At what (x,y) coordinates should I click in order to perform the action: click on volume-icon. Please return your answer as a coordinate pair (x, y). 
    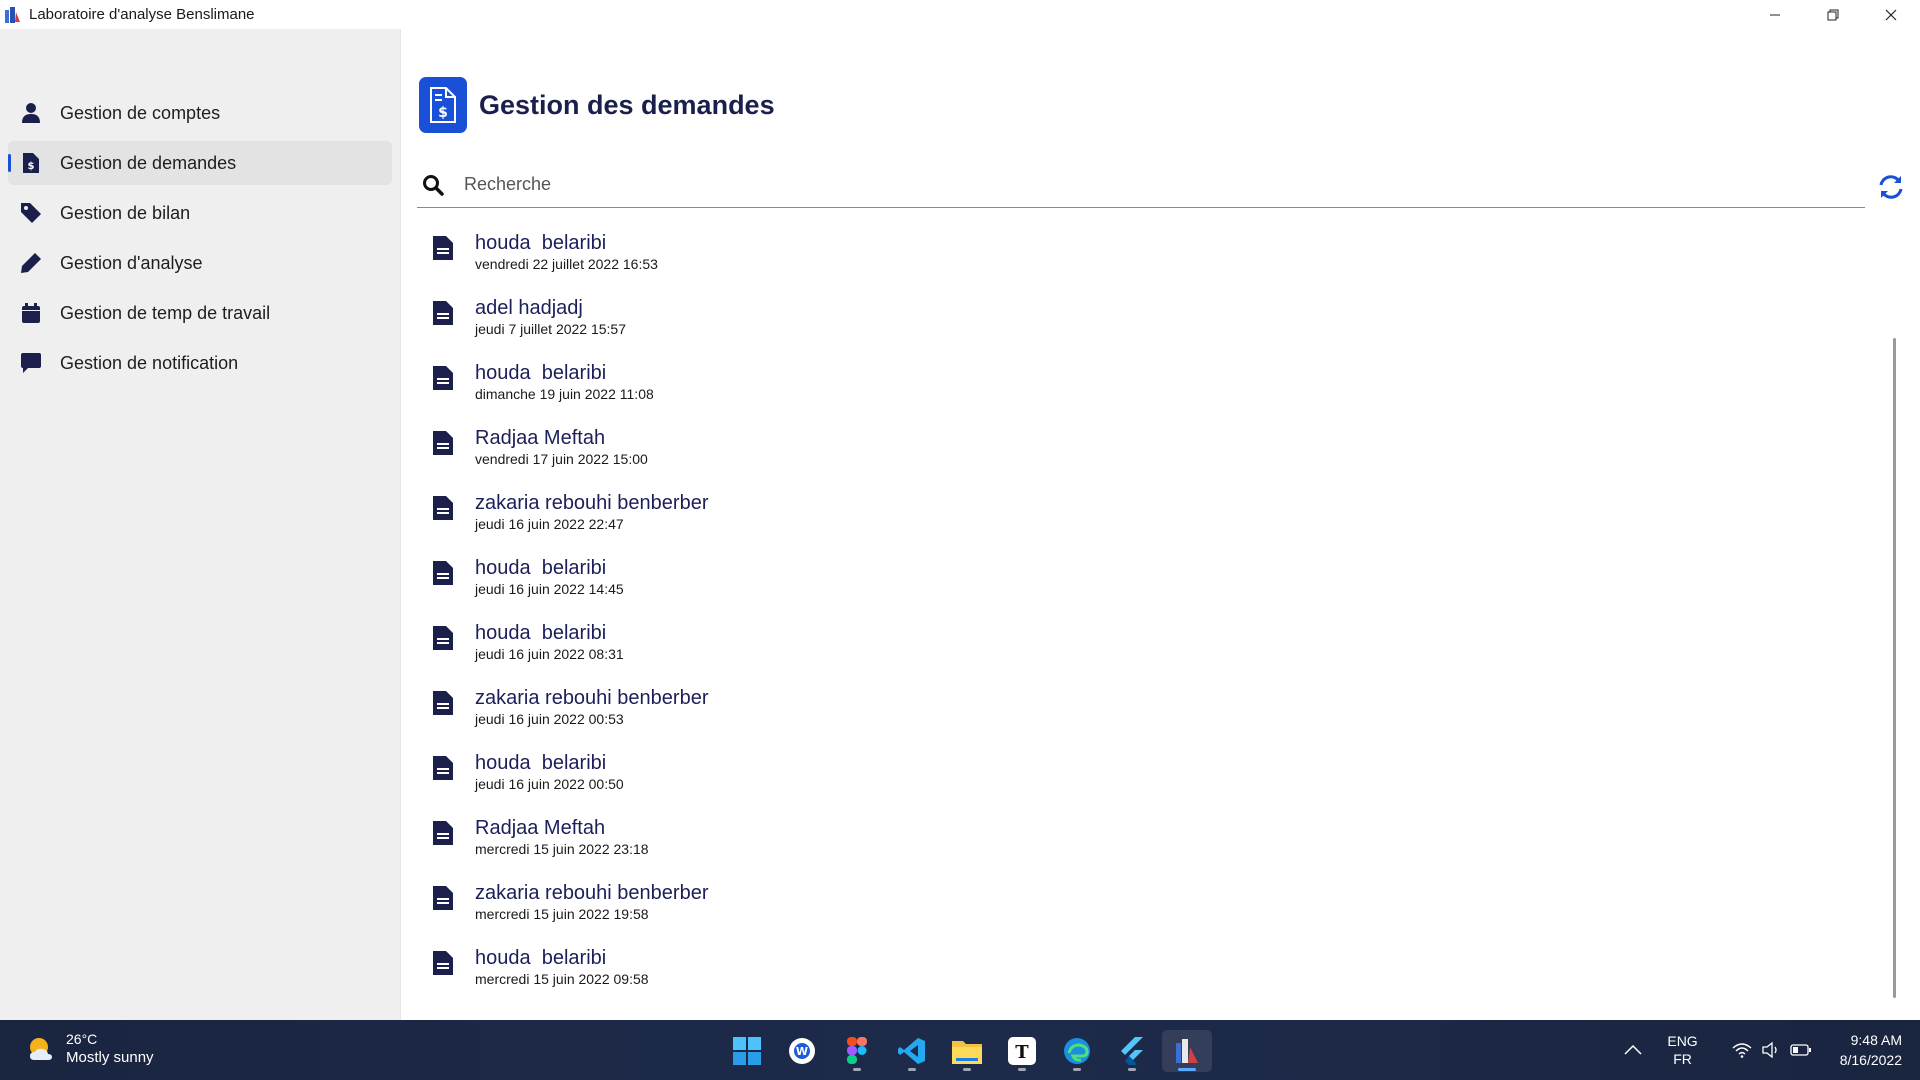
    Looking at the image, I should click on (1771, 1050).